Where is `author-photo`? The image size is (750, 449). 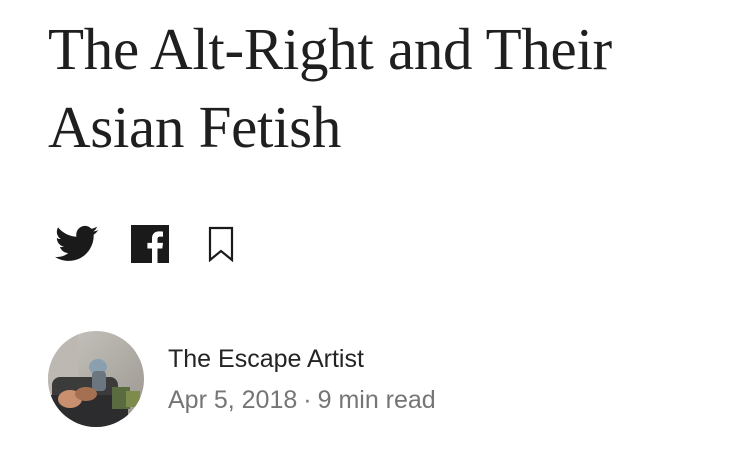
author-photo is located at coordinates (96, 379).